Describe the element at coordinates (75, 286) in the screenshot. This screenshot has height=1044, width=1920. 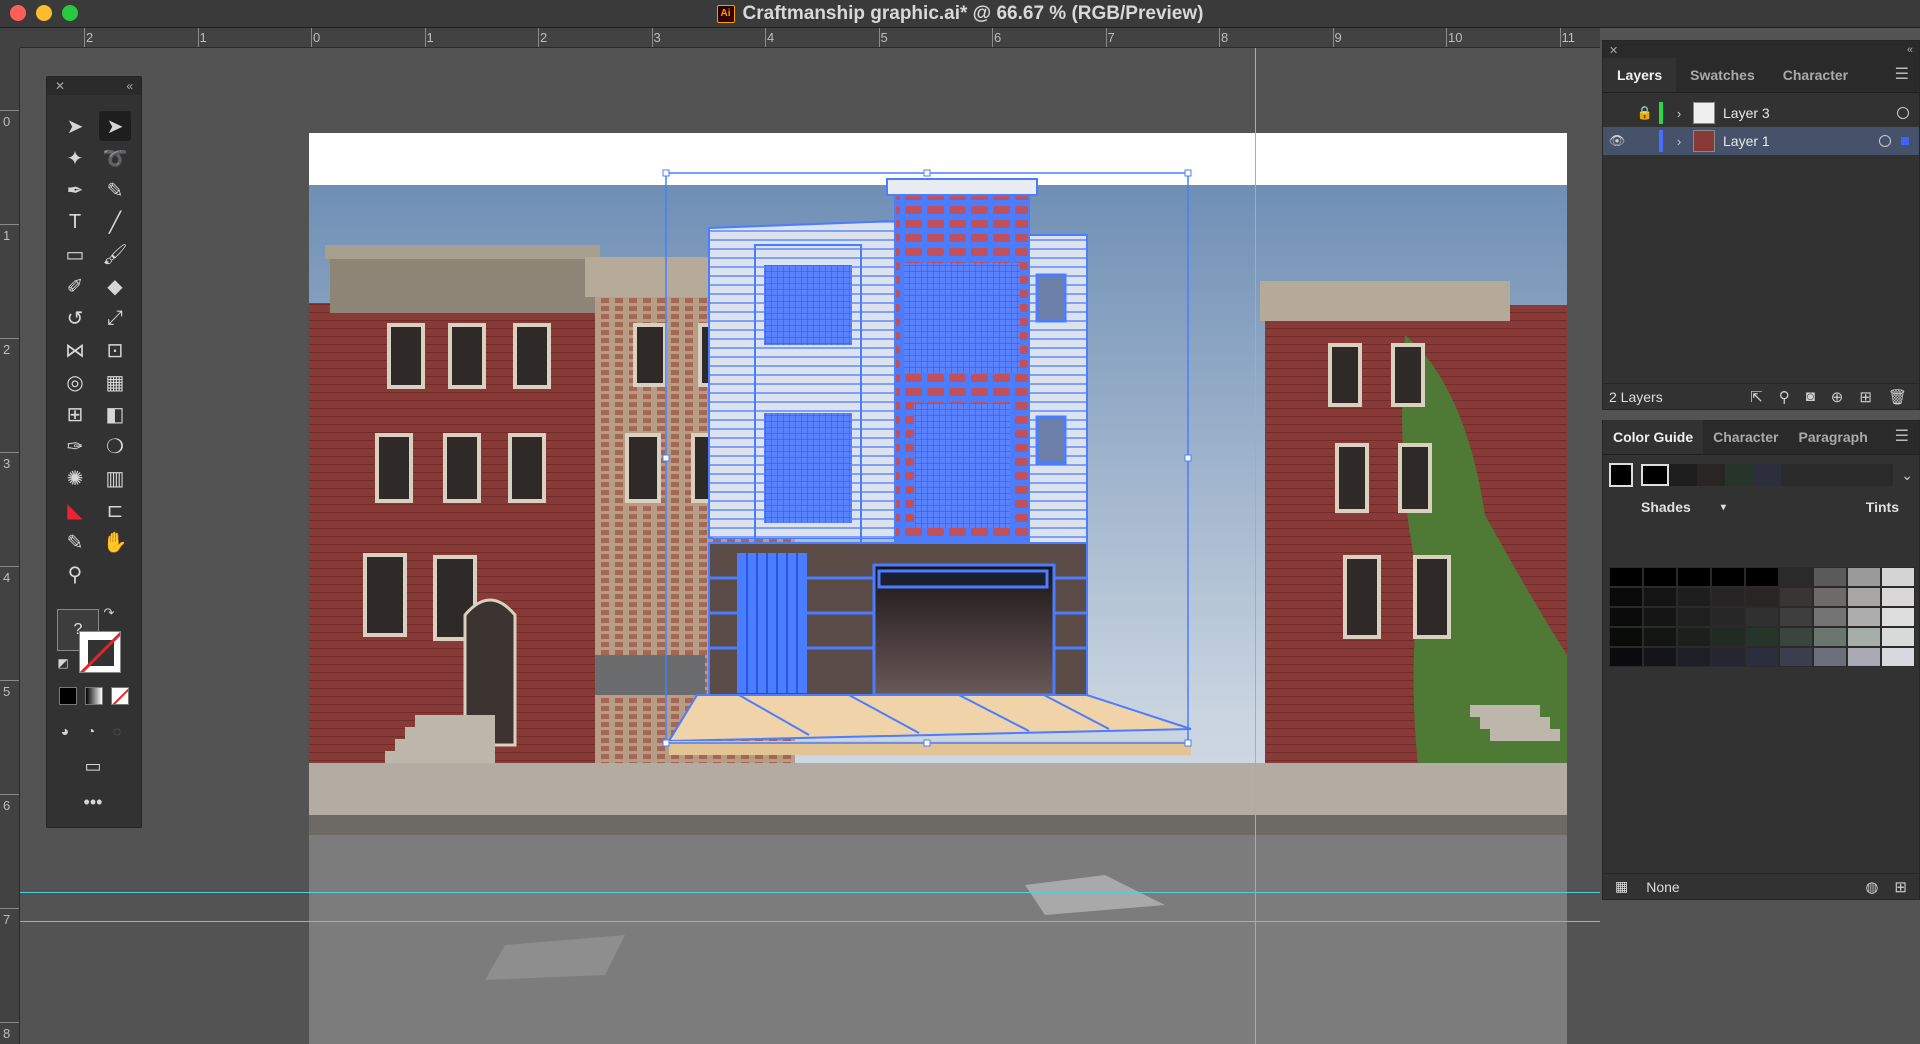
I see `shaper-tool-icon: ✐` at that location.